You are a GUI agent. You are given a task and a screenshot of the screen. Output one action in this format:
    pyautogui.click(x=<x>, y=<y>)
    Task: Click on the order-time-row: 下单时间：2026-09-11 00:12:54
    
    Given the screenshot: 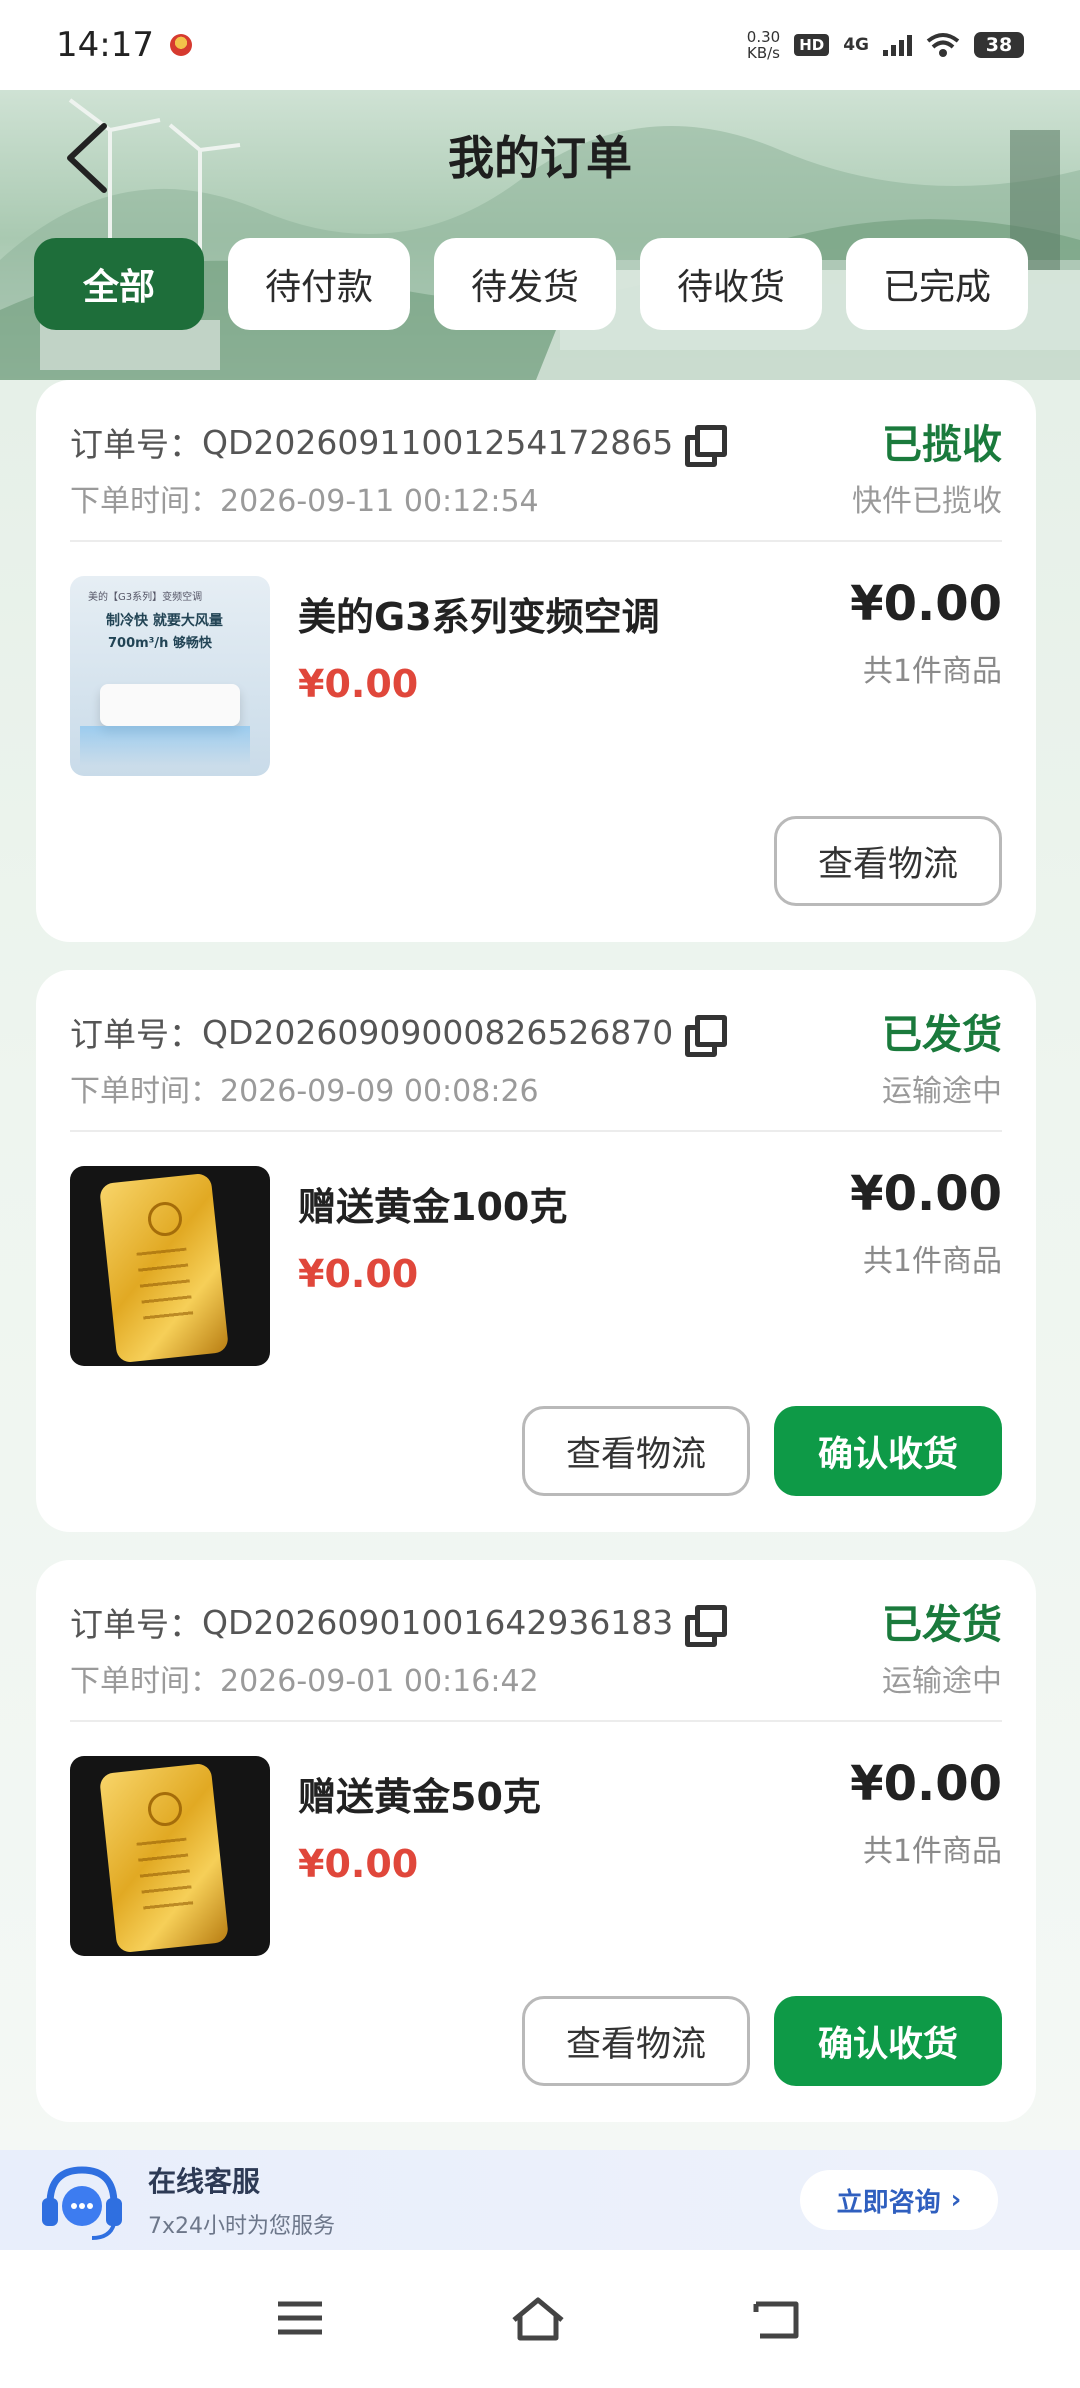 What is the action you would take?
    pyautogui.click(x=304, y=498)
    